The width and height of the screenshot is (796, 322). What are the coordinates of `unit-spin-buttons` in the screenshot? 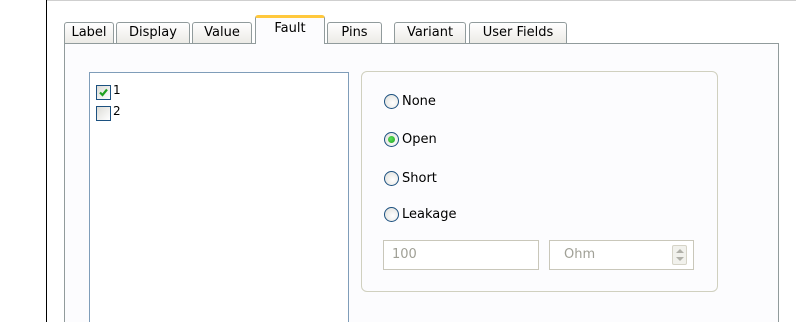 It's located at (679, 255).